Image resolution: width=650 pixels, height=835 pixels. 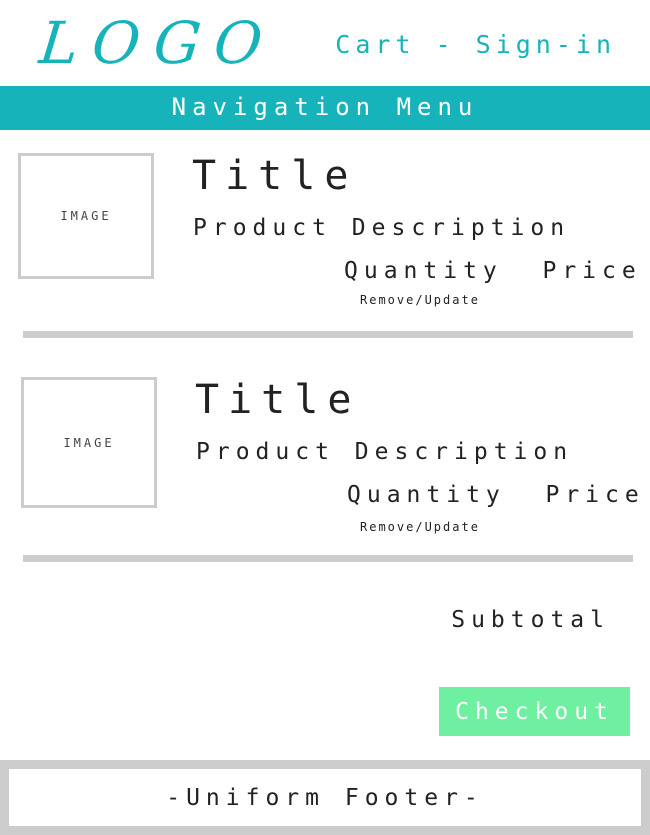 I want to click on cart-link: Cart, so click(x=375, y=44).